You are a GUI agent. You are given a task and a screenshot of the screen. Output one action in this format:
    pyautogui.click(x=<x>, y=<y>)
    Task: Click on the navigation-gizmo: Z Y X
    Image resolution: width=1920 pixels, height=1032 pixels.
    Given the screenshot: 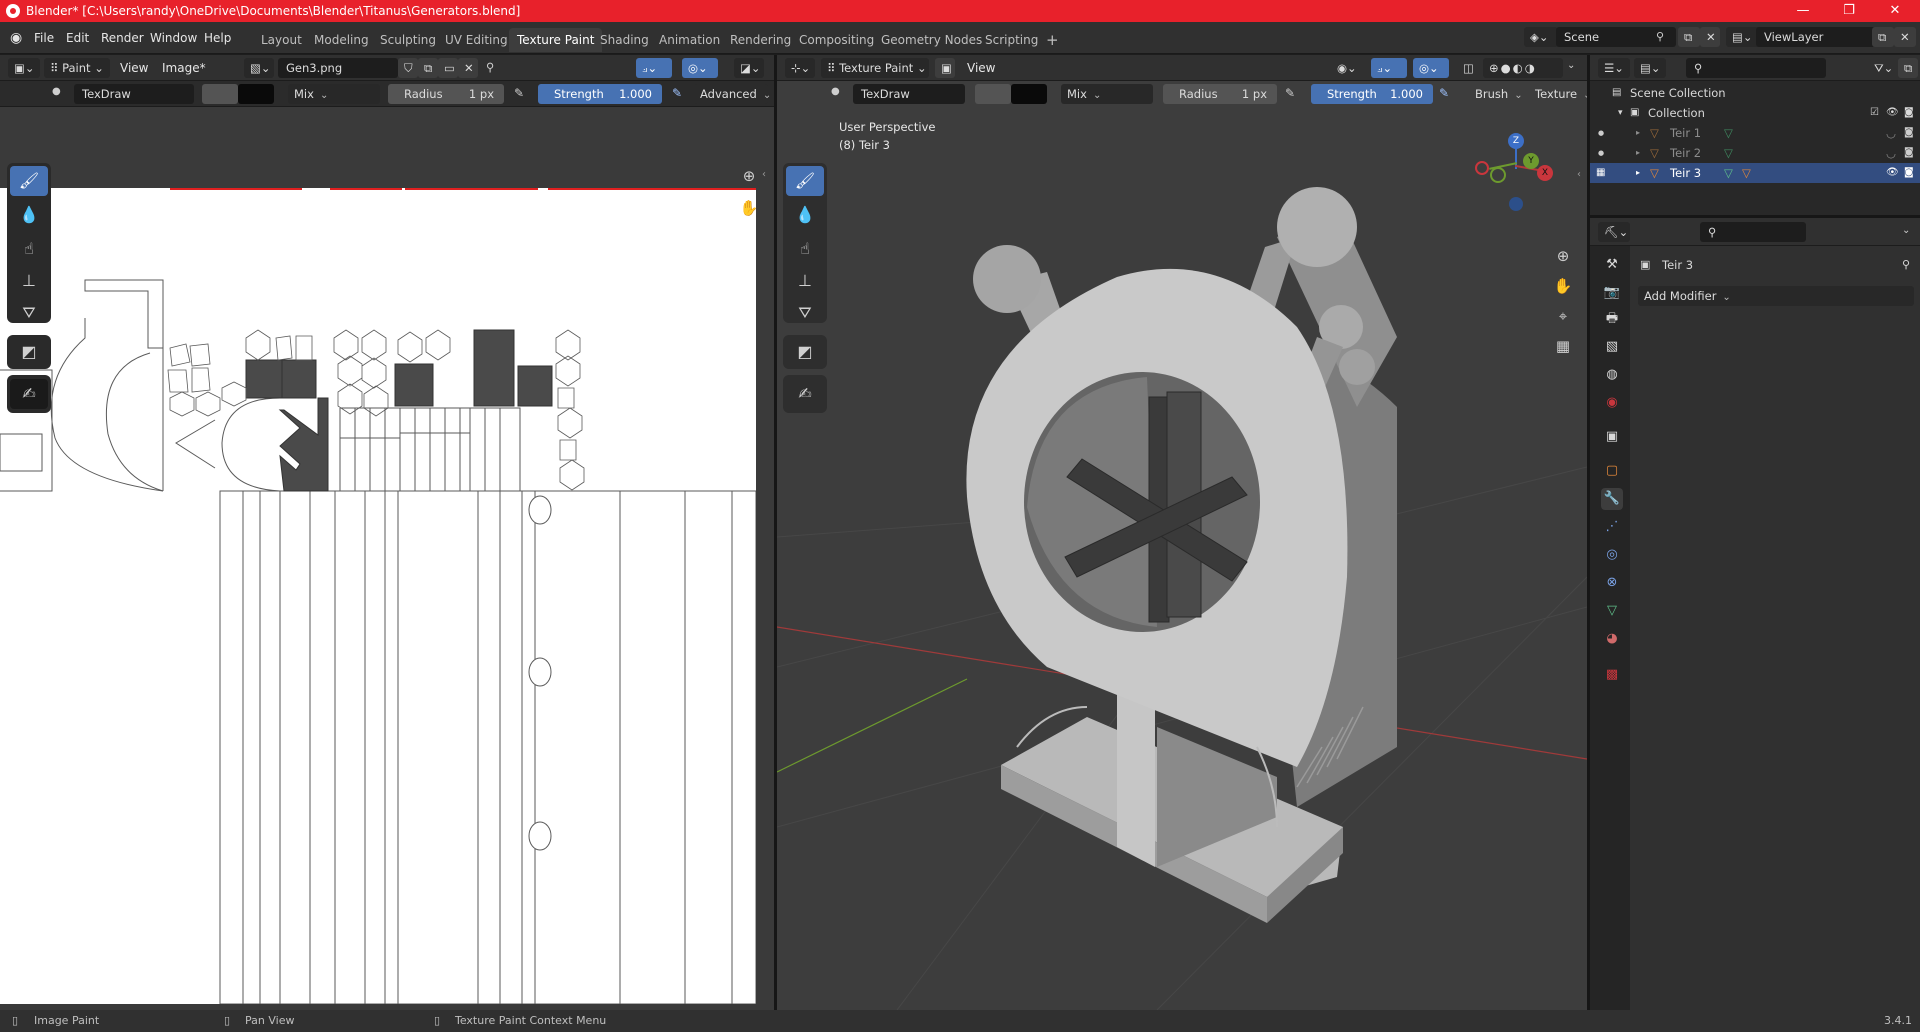 What is the action you would take?
    pyautogui.click(x=1511, y=163)
    